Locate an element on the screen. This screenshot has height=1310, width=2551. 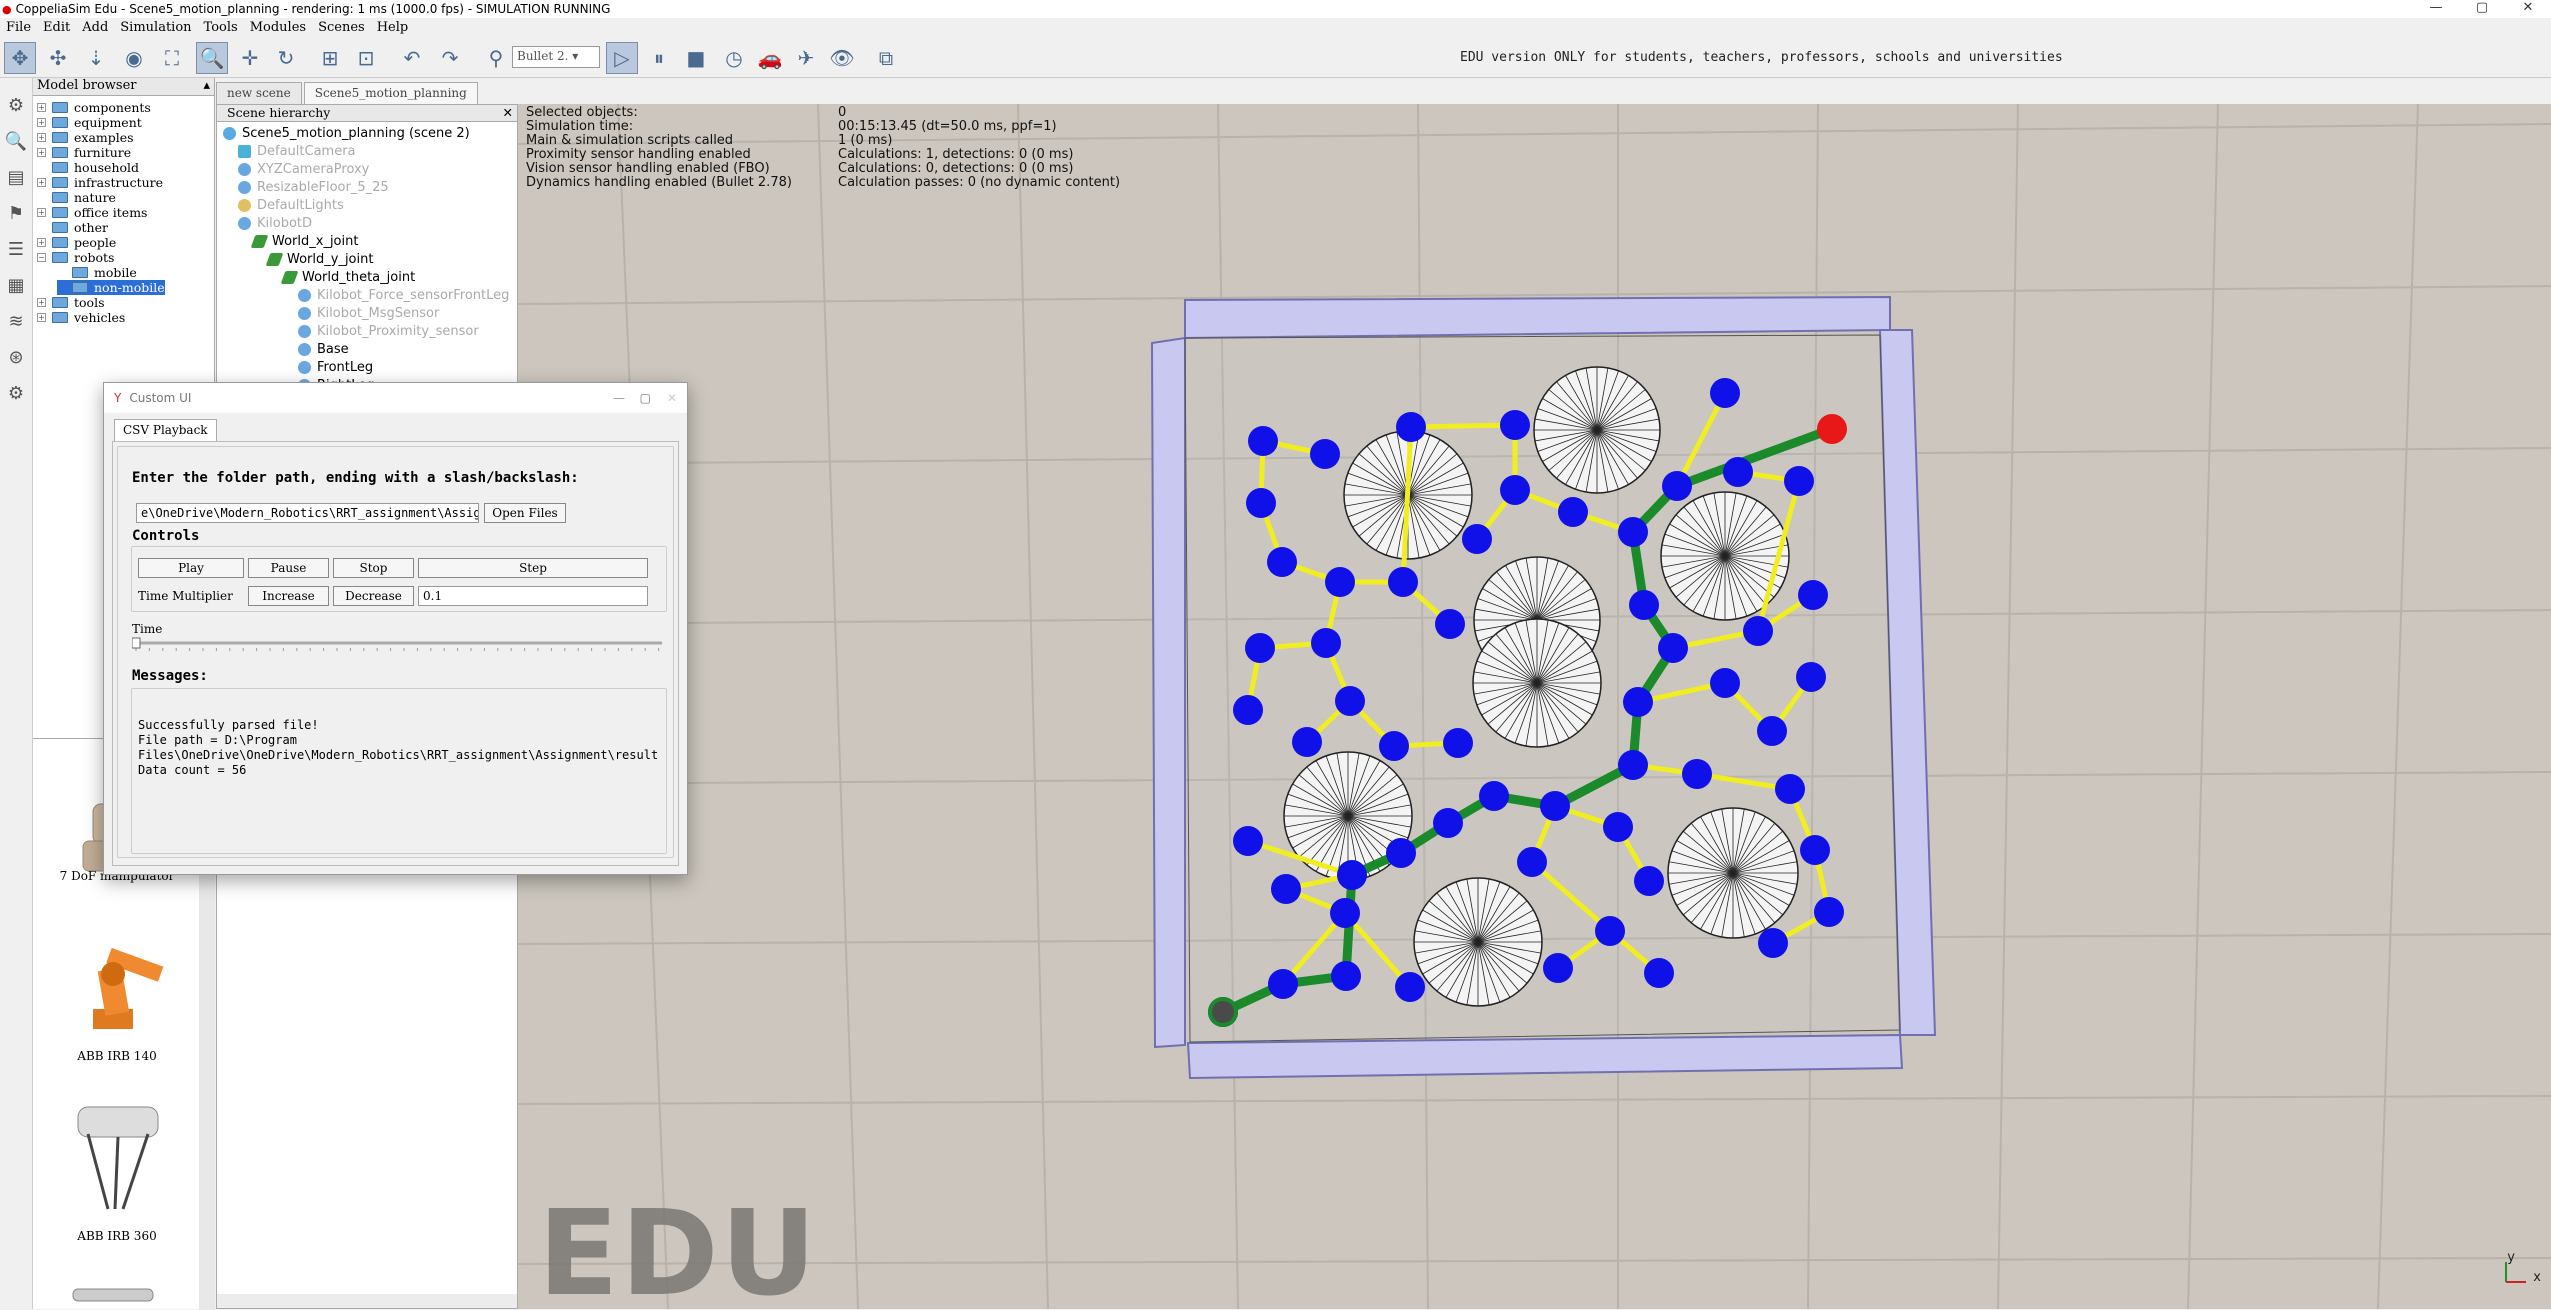
model-folder-nature: nature is located at coordinates (76, 197).